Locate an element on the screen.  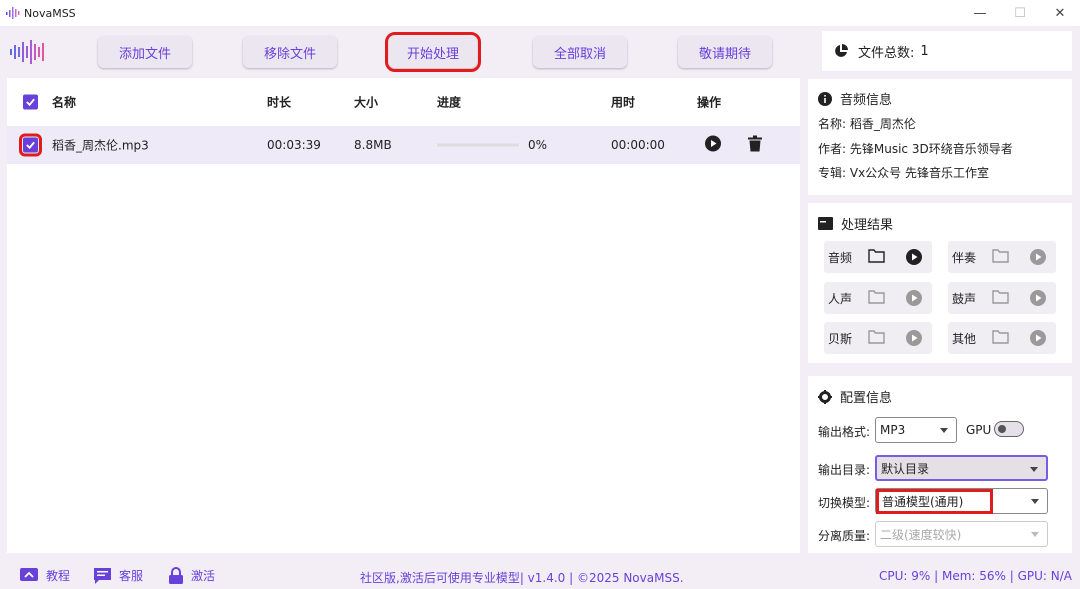
toolbar: 添加文件 移除文件 开始处理 全部取消 敬请期待 is located at coordinates (400, 51).